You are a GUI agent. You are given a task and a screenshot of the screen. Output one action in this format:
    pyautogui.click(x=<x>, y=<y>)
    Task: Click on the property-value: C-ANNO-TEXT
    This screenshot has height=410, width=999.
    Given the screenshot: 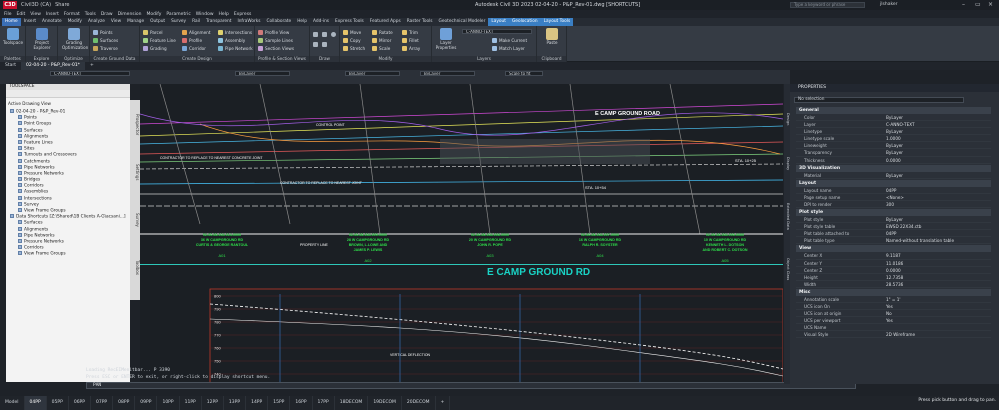 What is the action you would take?
    pyautogui.click(x=938, y=124)
    